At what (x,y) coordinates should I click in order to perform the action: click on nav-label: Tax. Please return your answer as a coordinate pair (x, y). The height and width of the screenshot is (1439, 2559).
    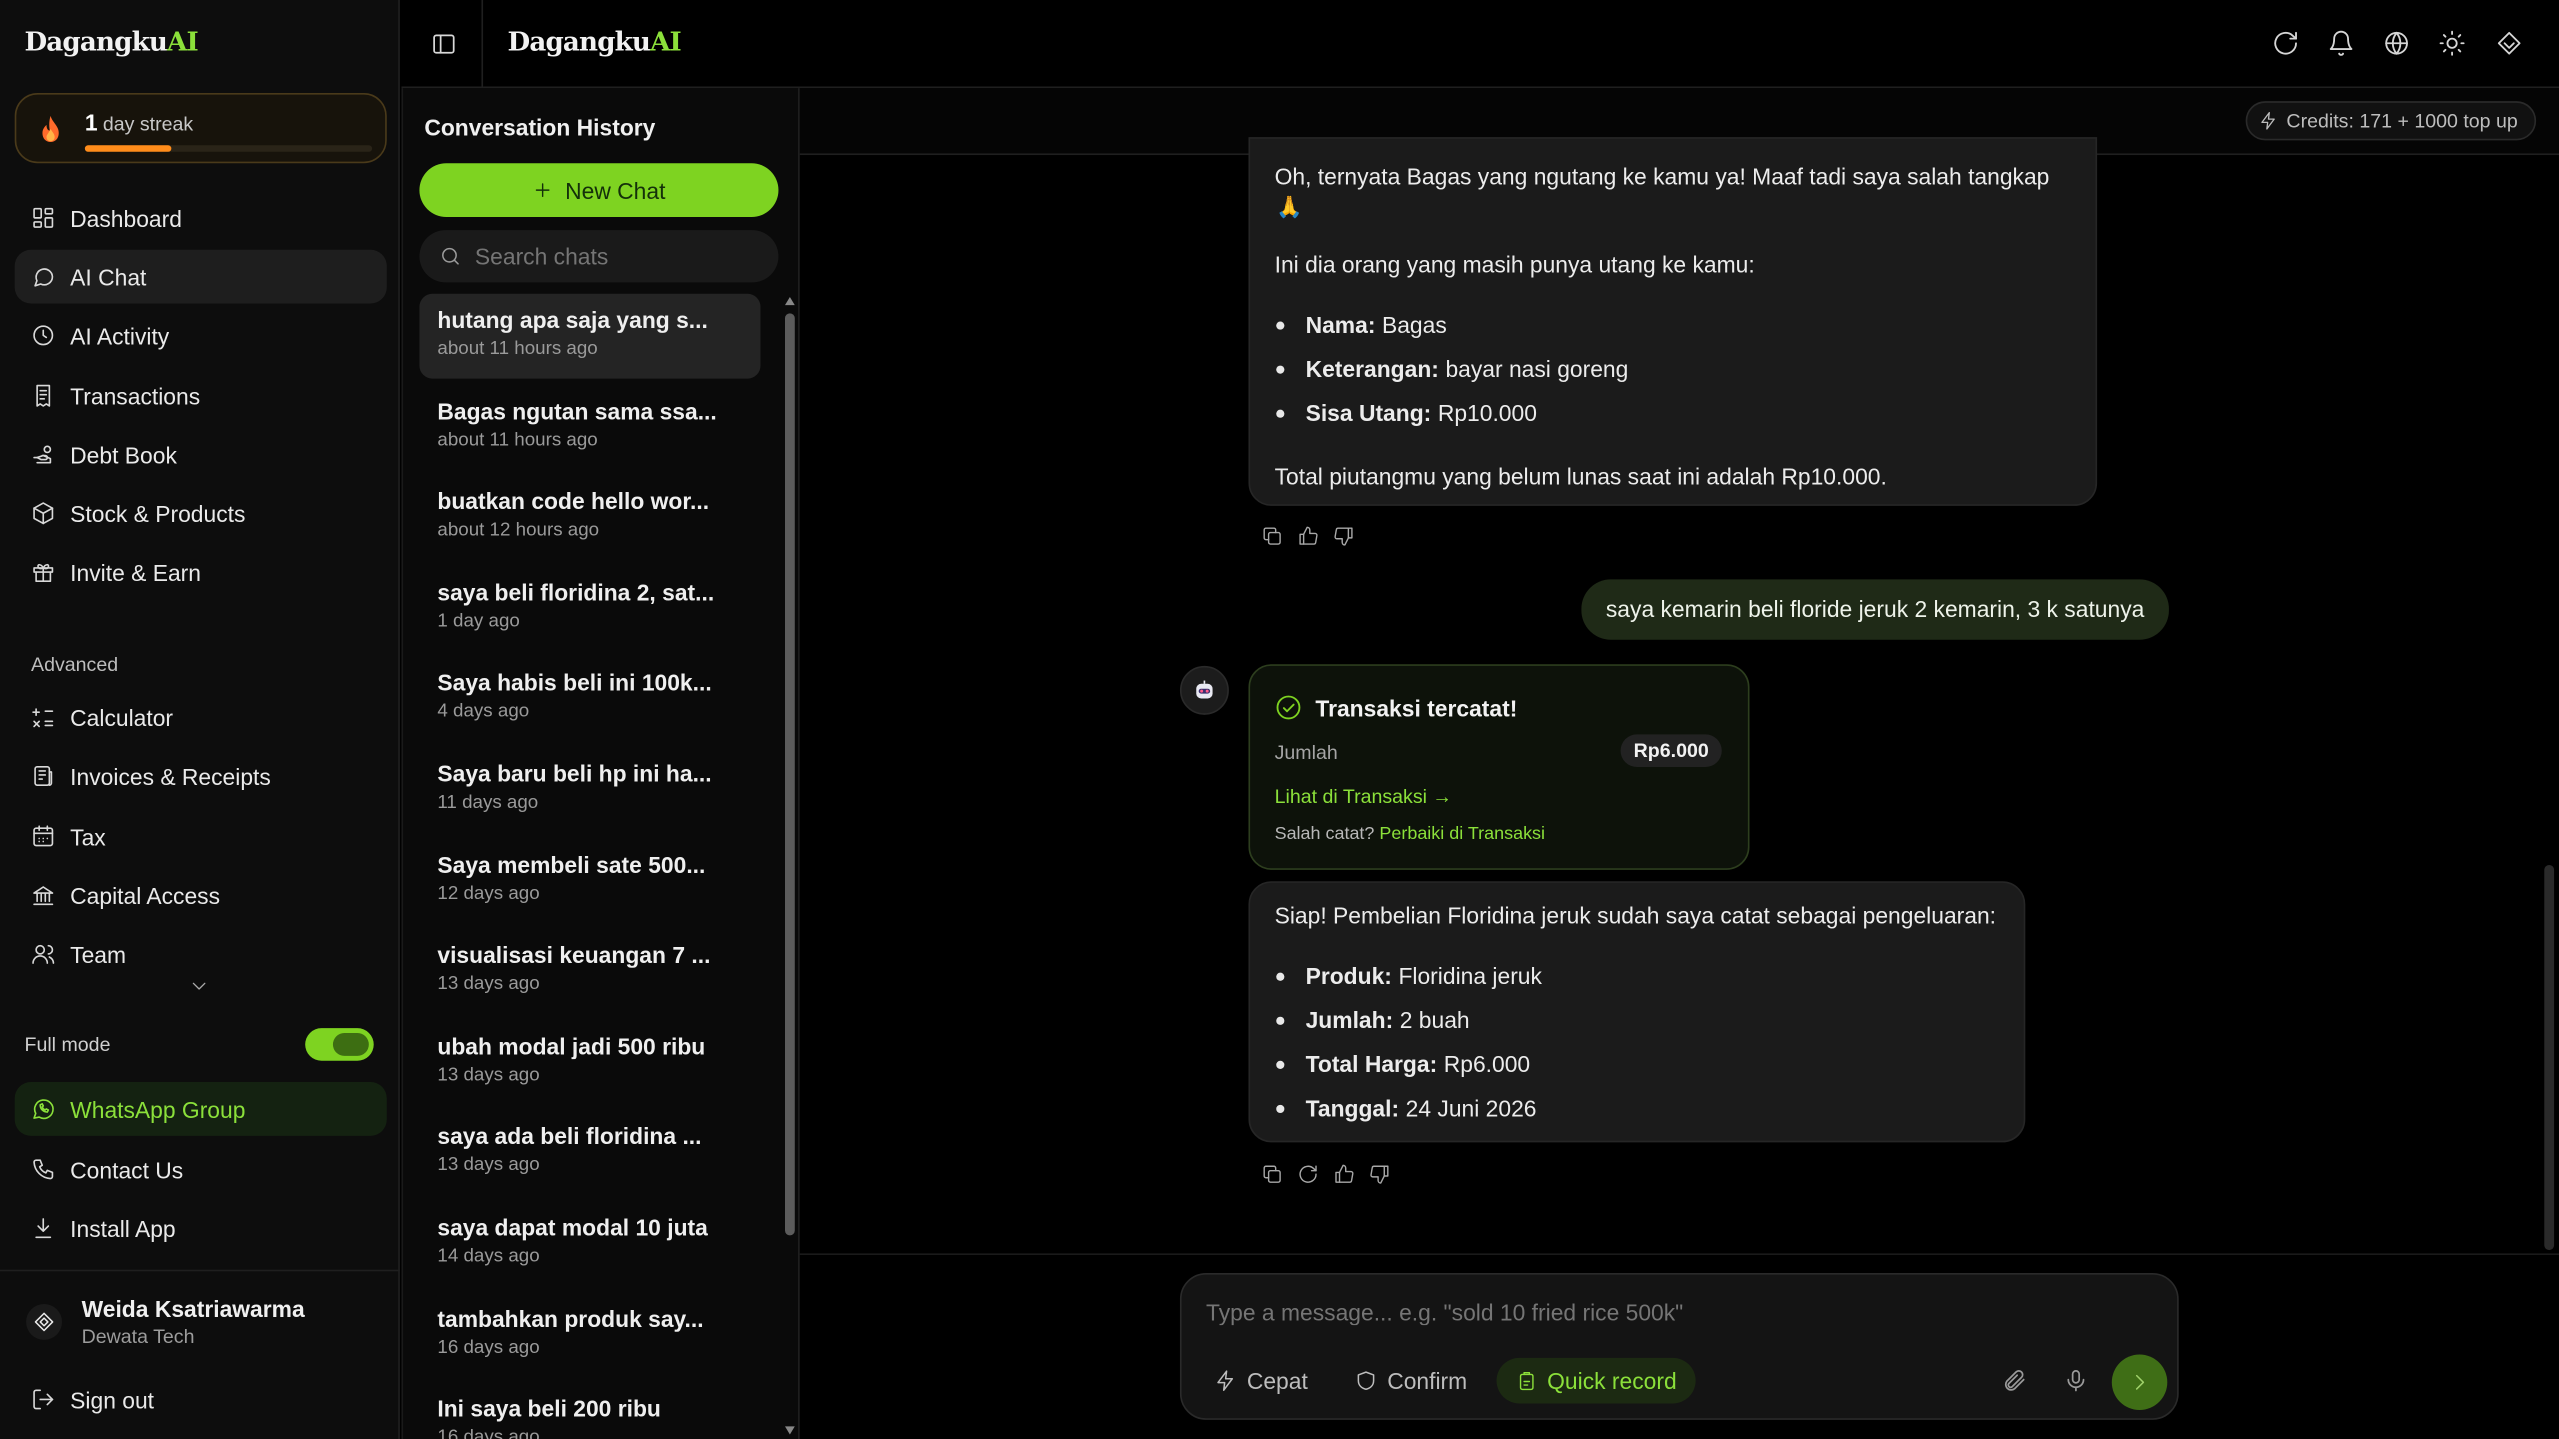
    Looking at the image, I should click on (88, 836).